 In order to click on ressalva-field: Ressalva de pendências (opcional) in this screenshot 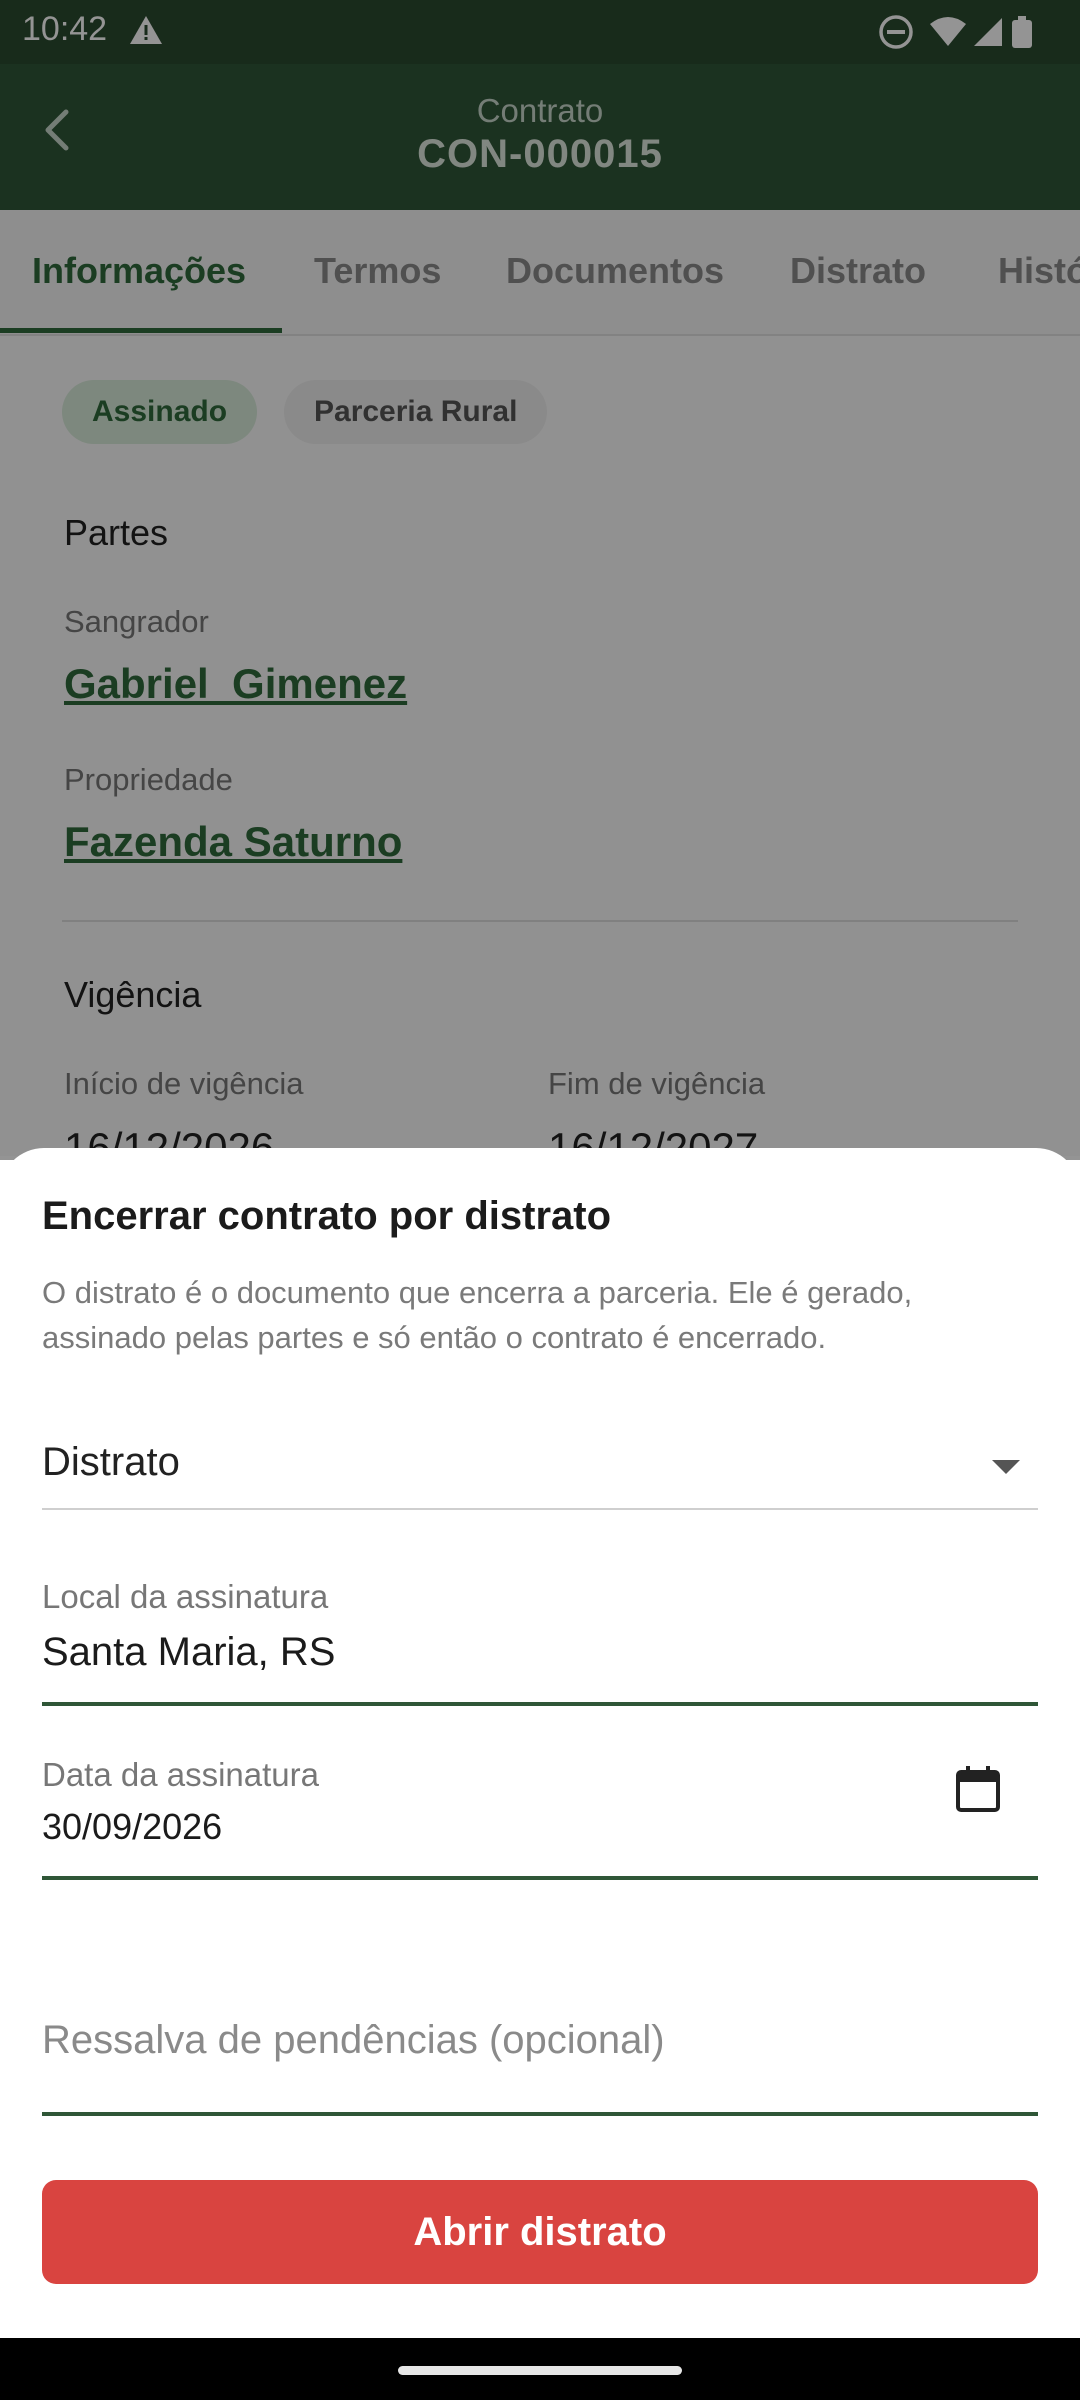, I will do `click(540, 2060)`.